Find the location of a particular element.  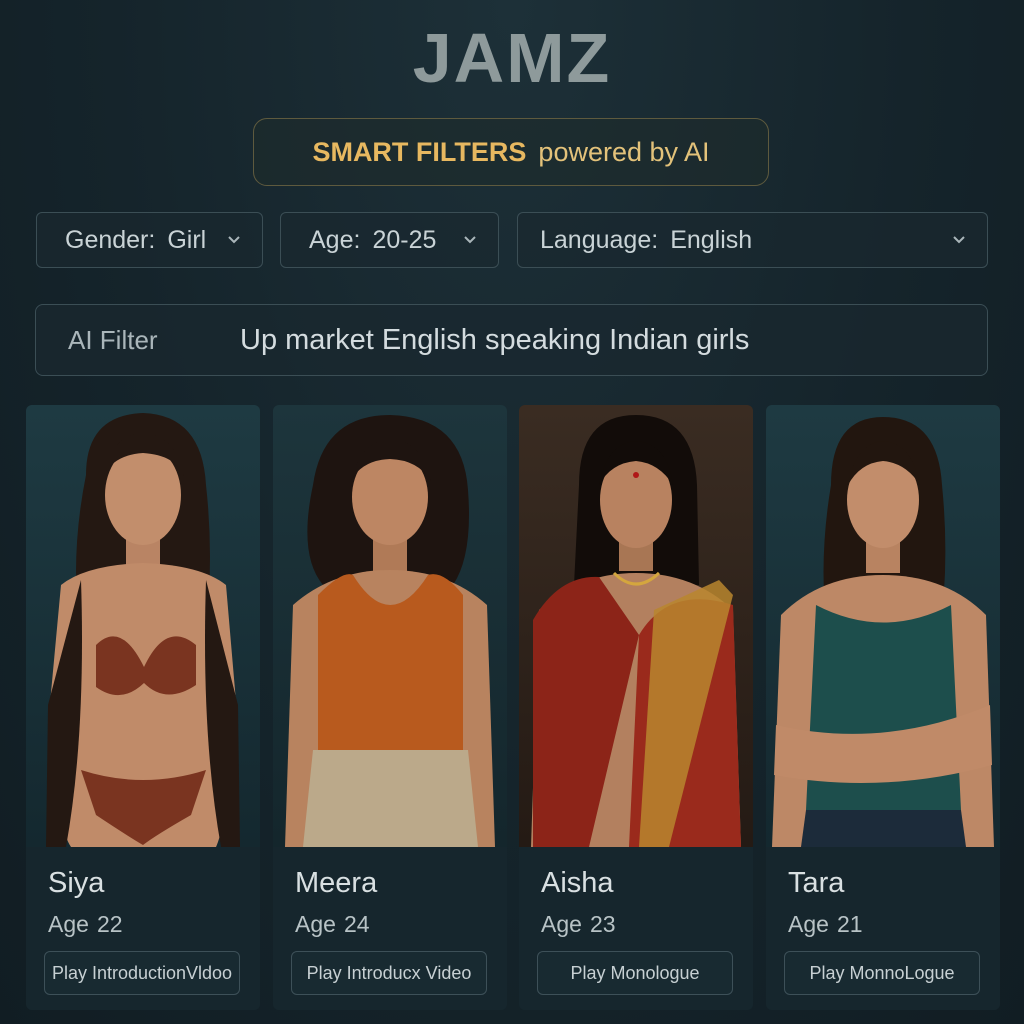

age-value: 22 is located at coordinates (109, 924).